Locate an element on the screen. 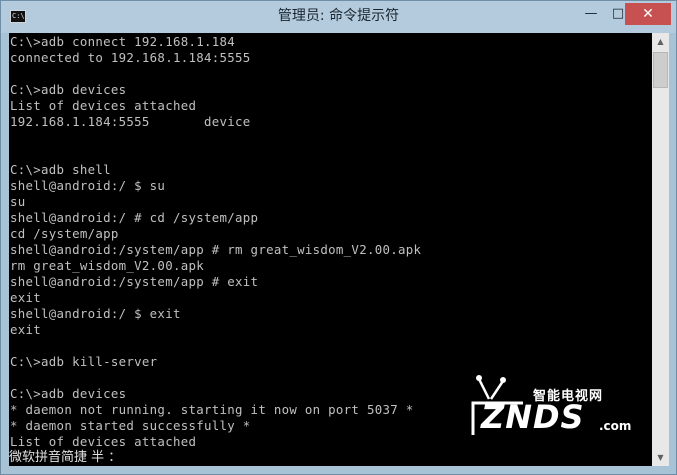  vertical-scrollbar: ▲ ▼ is located at coordinates (660, 249).